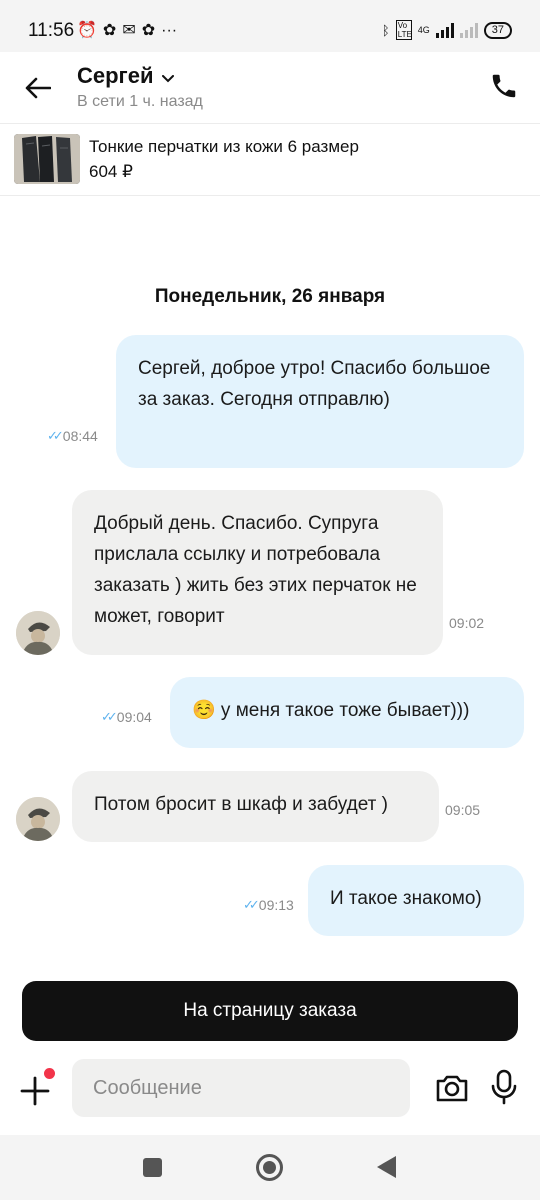 This screenshot has width=540, height=1200. I want to click on alarm-icon: ⏰, so click(87, 30).